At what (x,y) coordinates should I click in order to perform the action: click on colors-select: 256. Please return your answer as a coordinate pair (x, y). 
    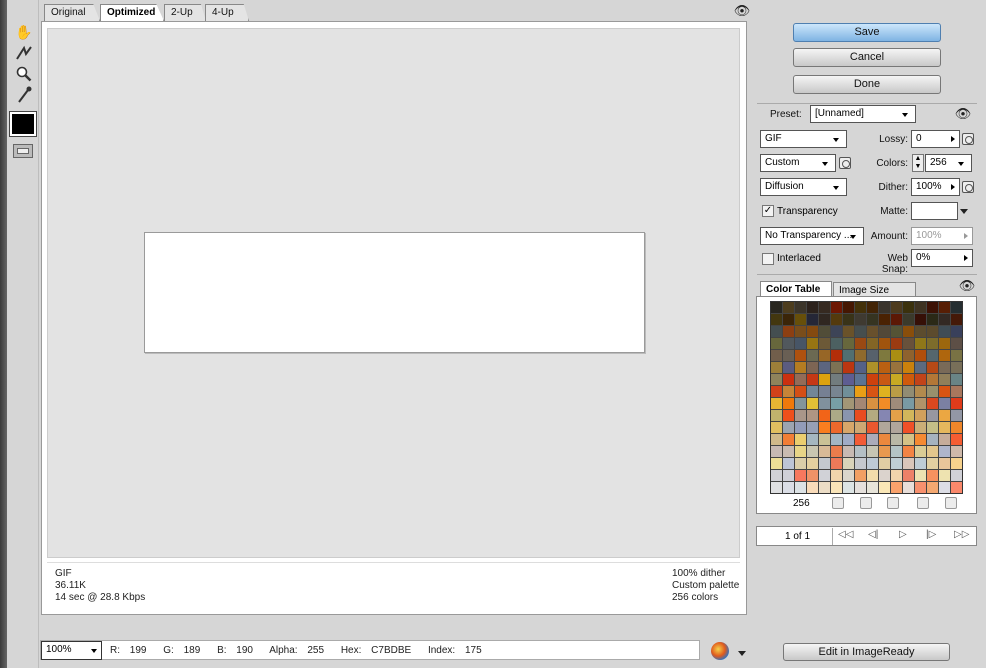
    Looking at the image, I should click on (948, 163).